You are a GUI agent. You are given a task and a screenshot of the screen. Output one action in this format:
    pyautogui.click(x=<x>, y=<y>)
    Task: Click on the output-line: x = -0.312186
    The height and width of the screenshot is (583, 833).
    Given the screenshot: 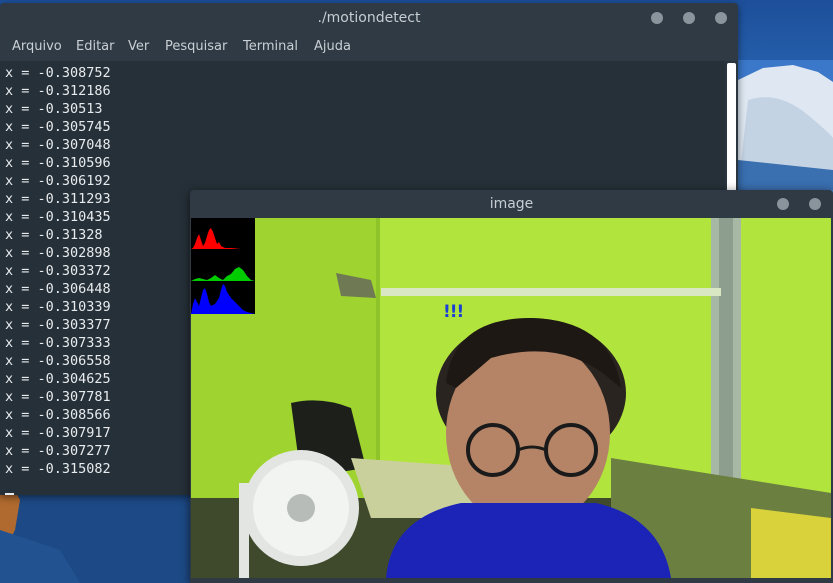 What is the action you would take?
    pyautogui.click(x=58, y=91)
    